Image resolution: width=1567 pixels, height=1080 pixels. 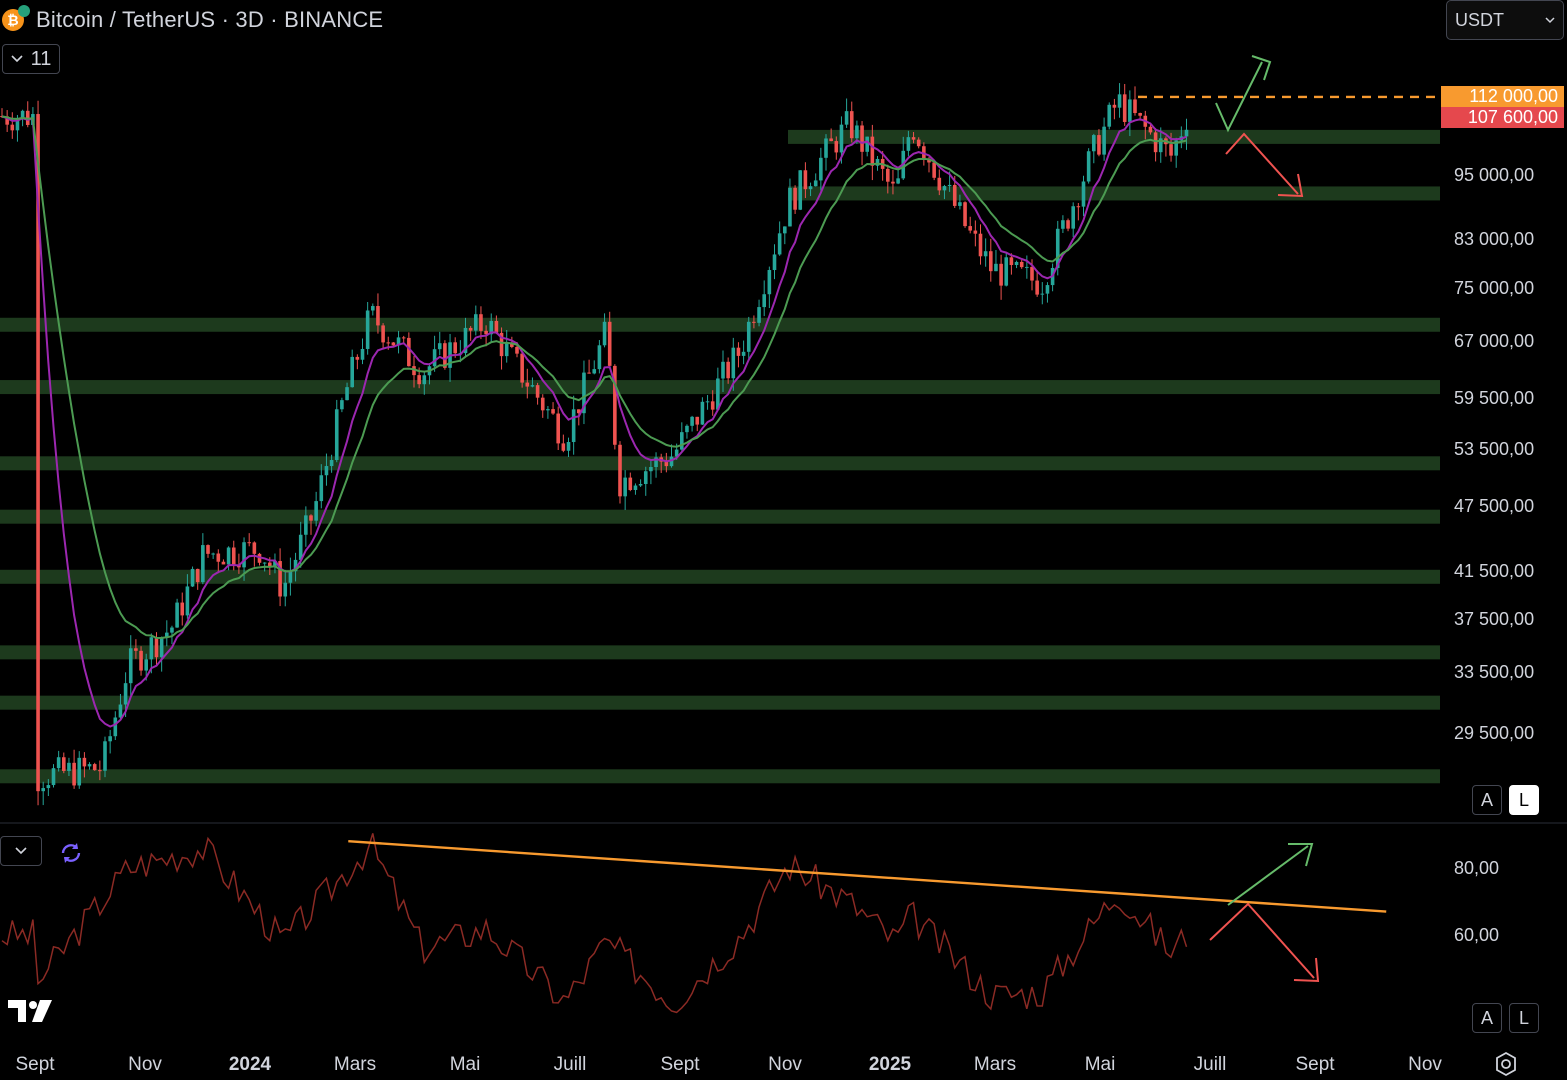 What do you see at coordinates (1524, 1018) in the screenshot?
I see `rsi-log-scale-button: L` at bounding box center [1524, 1018].